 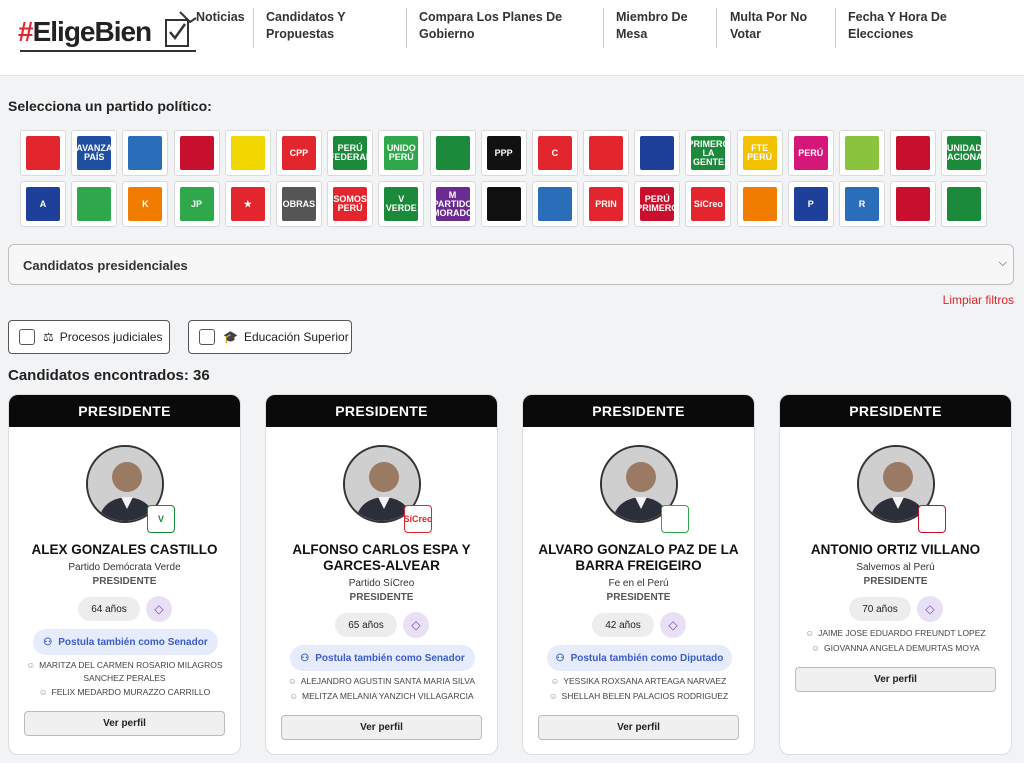 What do you see at coordinates (452, 204) in the screenshot?
I see `party-logo-button: M PARTIDO MORADO` at bounding box center [452, 204].